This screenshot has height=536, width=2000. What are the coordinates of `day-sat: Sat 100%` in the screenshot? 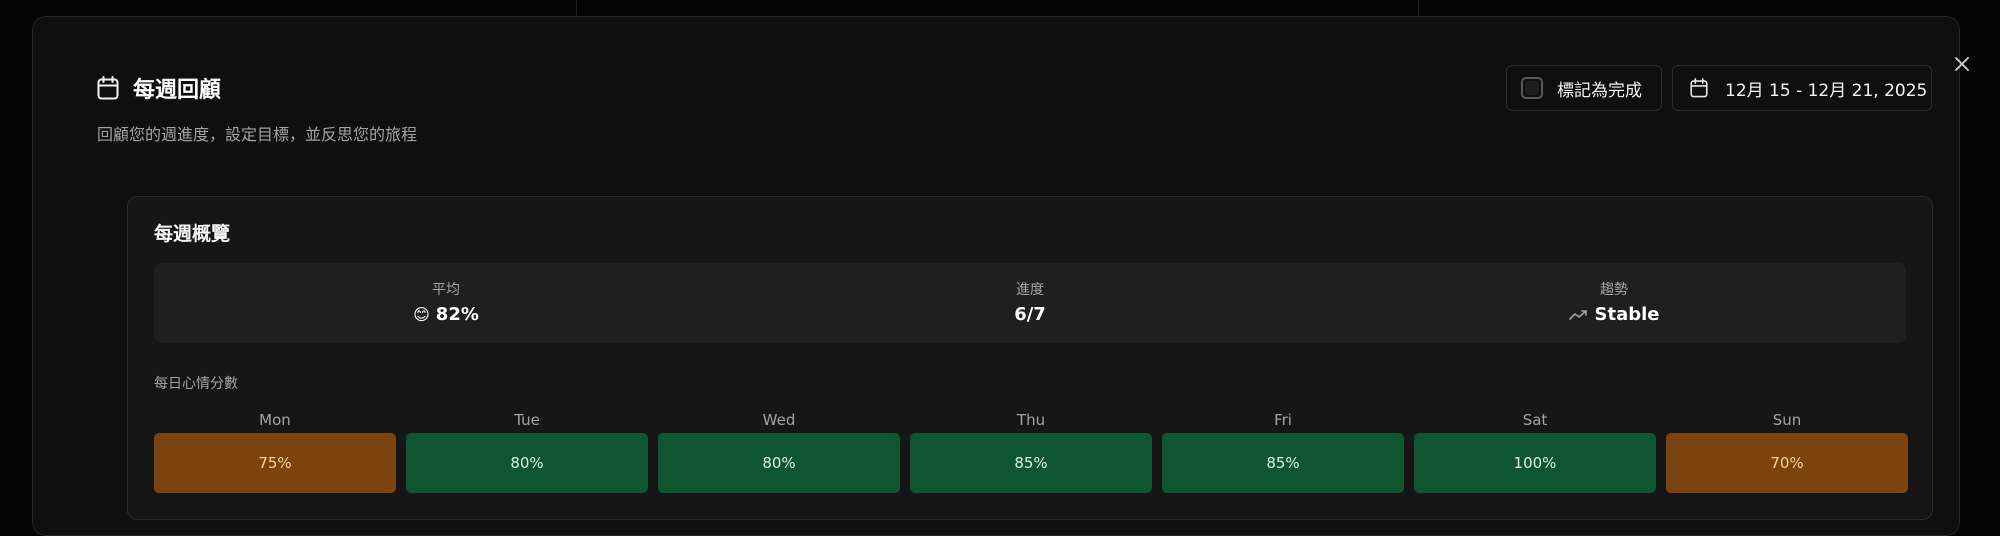 It's located at (1535, 452).